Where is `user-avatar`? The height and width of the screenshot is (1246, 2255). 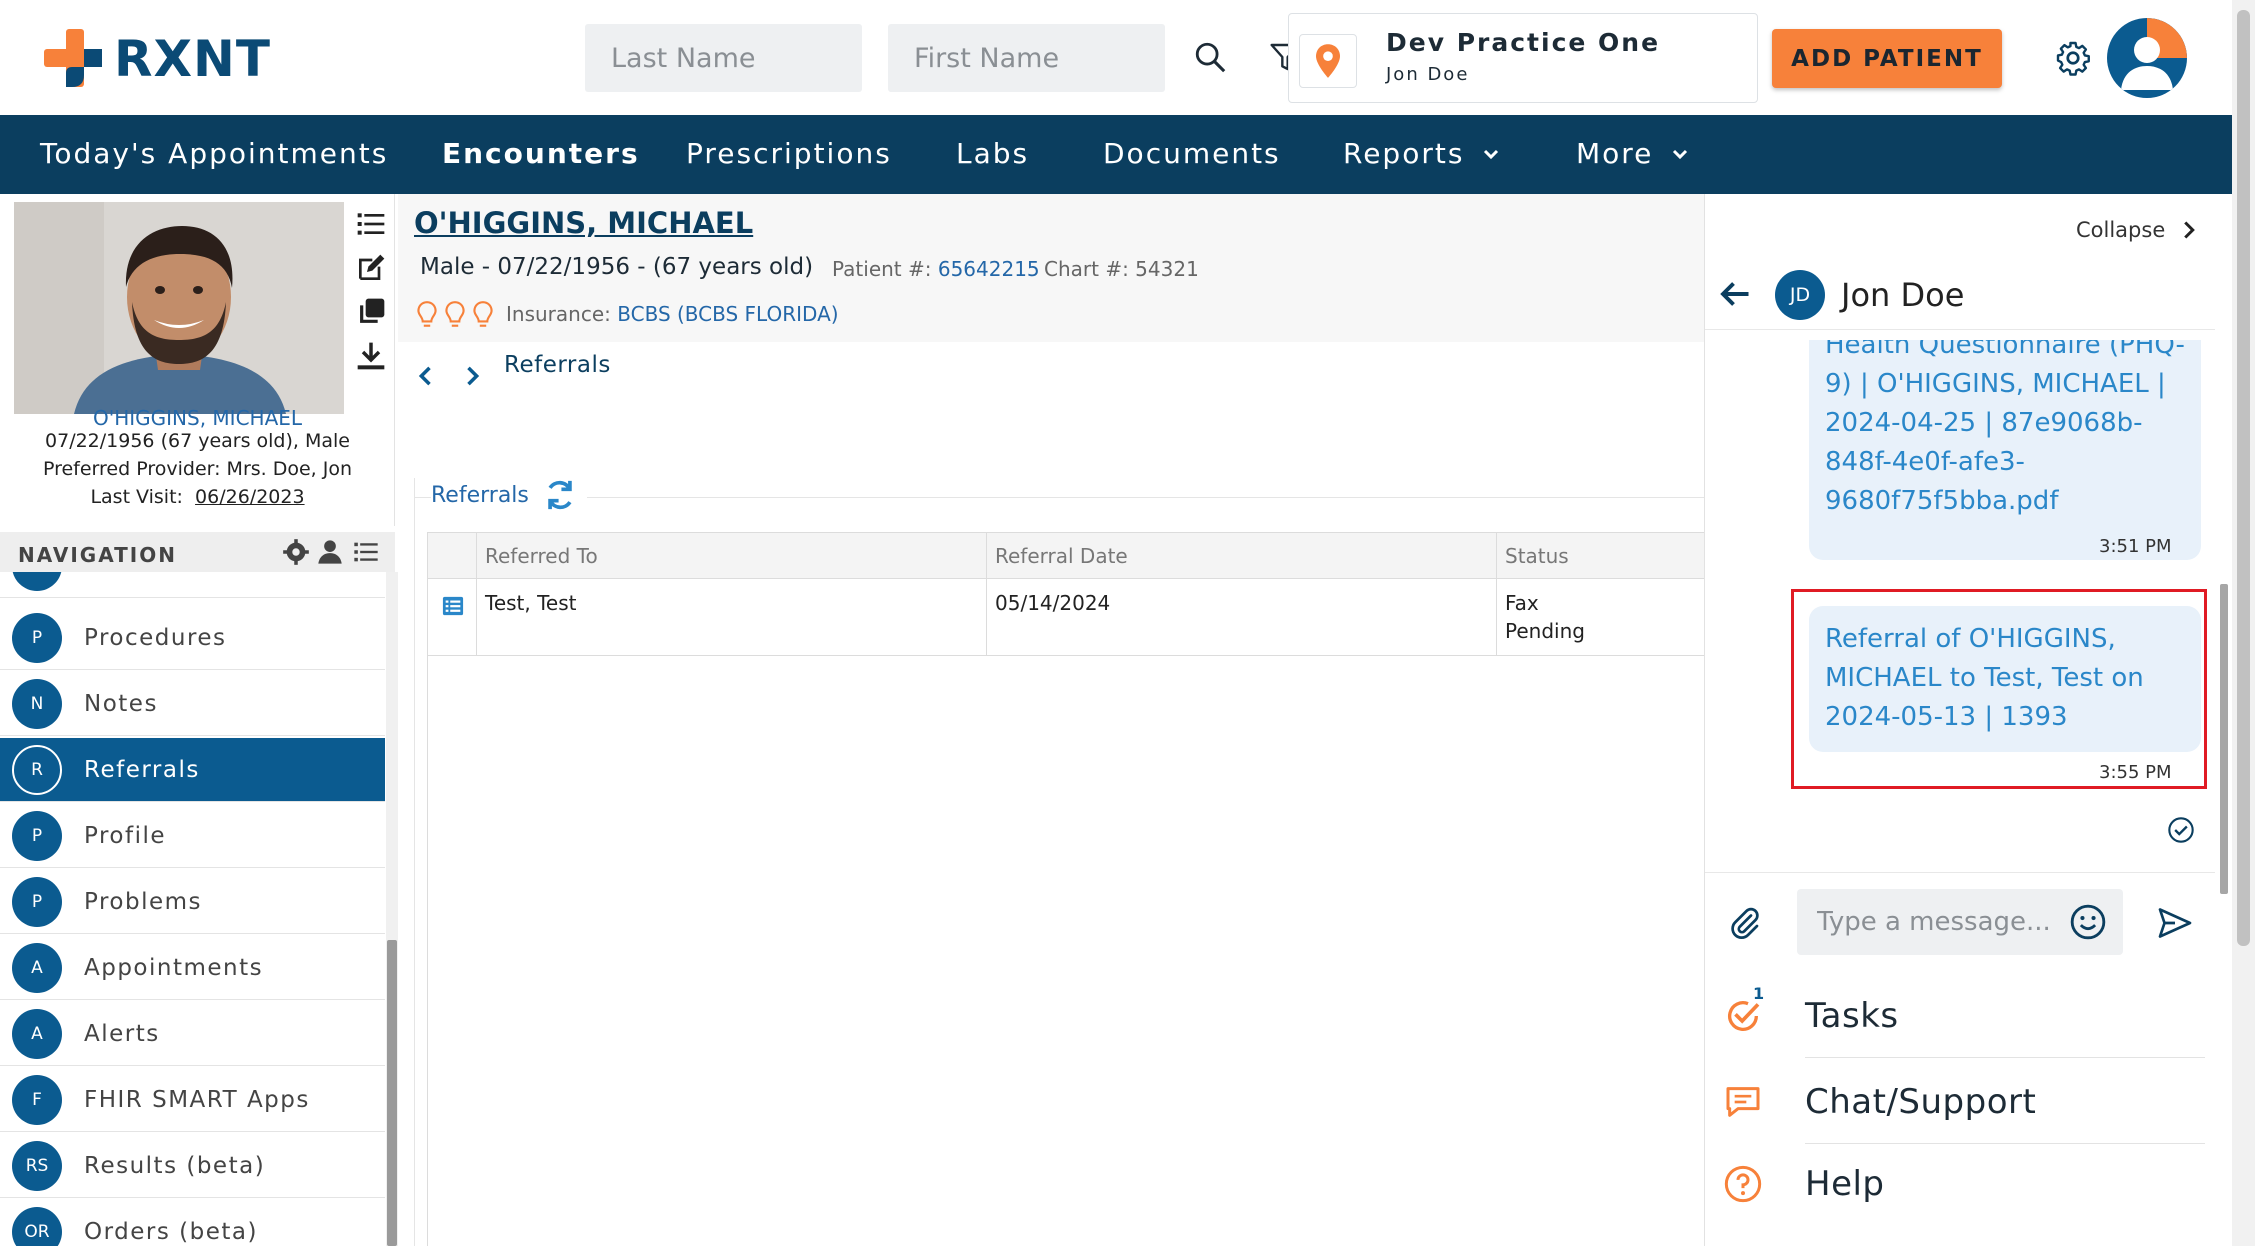
user-avatar is located at coordinates (2147, 58).